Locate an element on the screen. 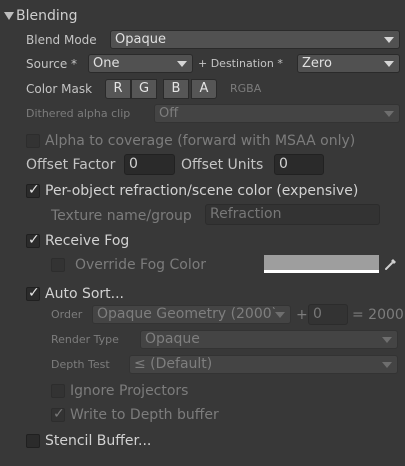 Image resolution: width=405 pixels, height=466 pixels. receive-fog-checkbox: ✓ is located at coordinates (33, 240).